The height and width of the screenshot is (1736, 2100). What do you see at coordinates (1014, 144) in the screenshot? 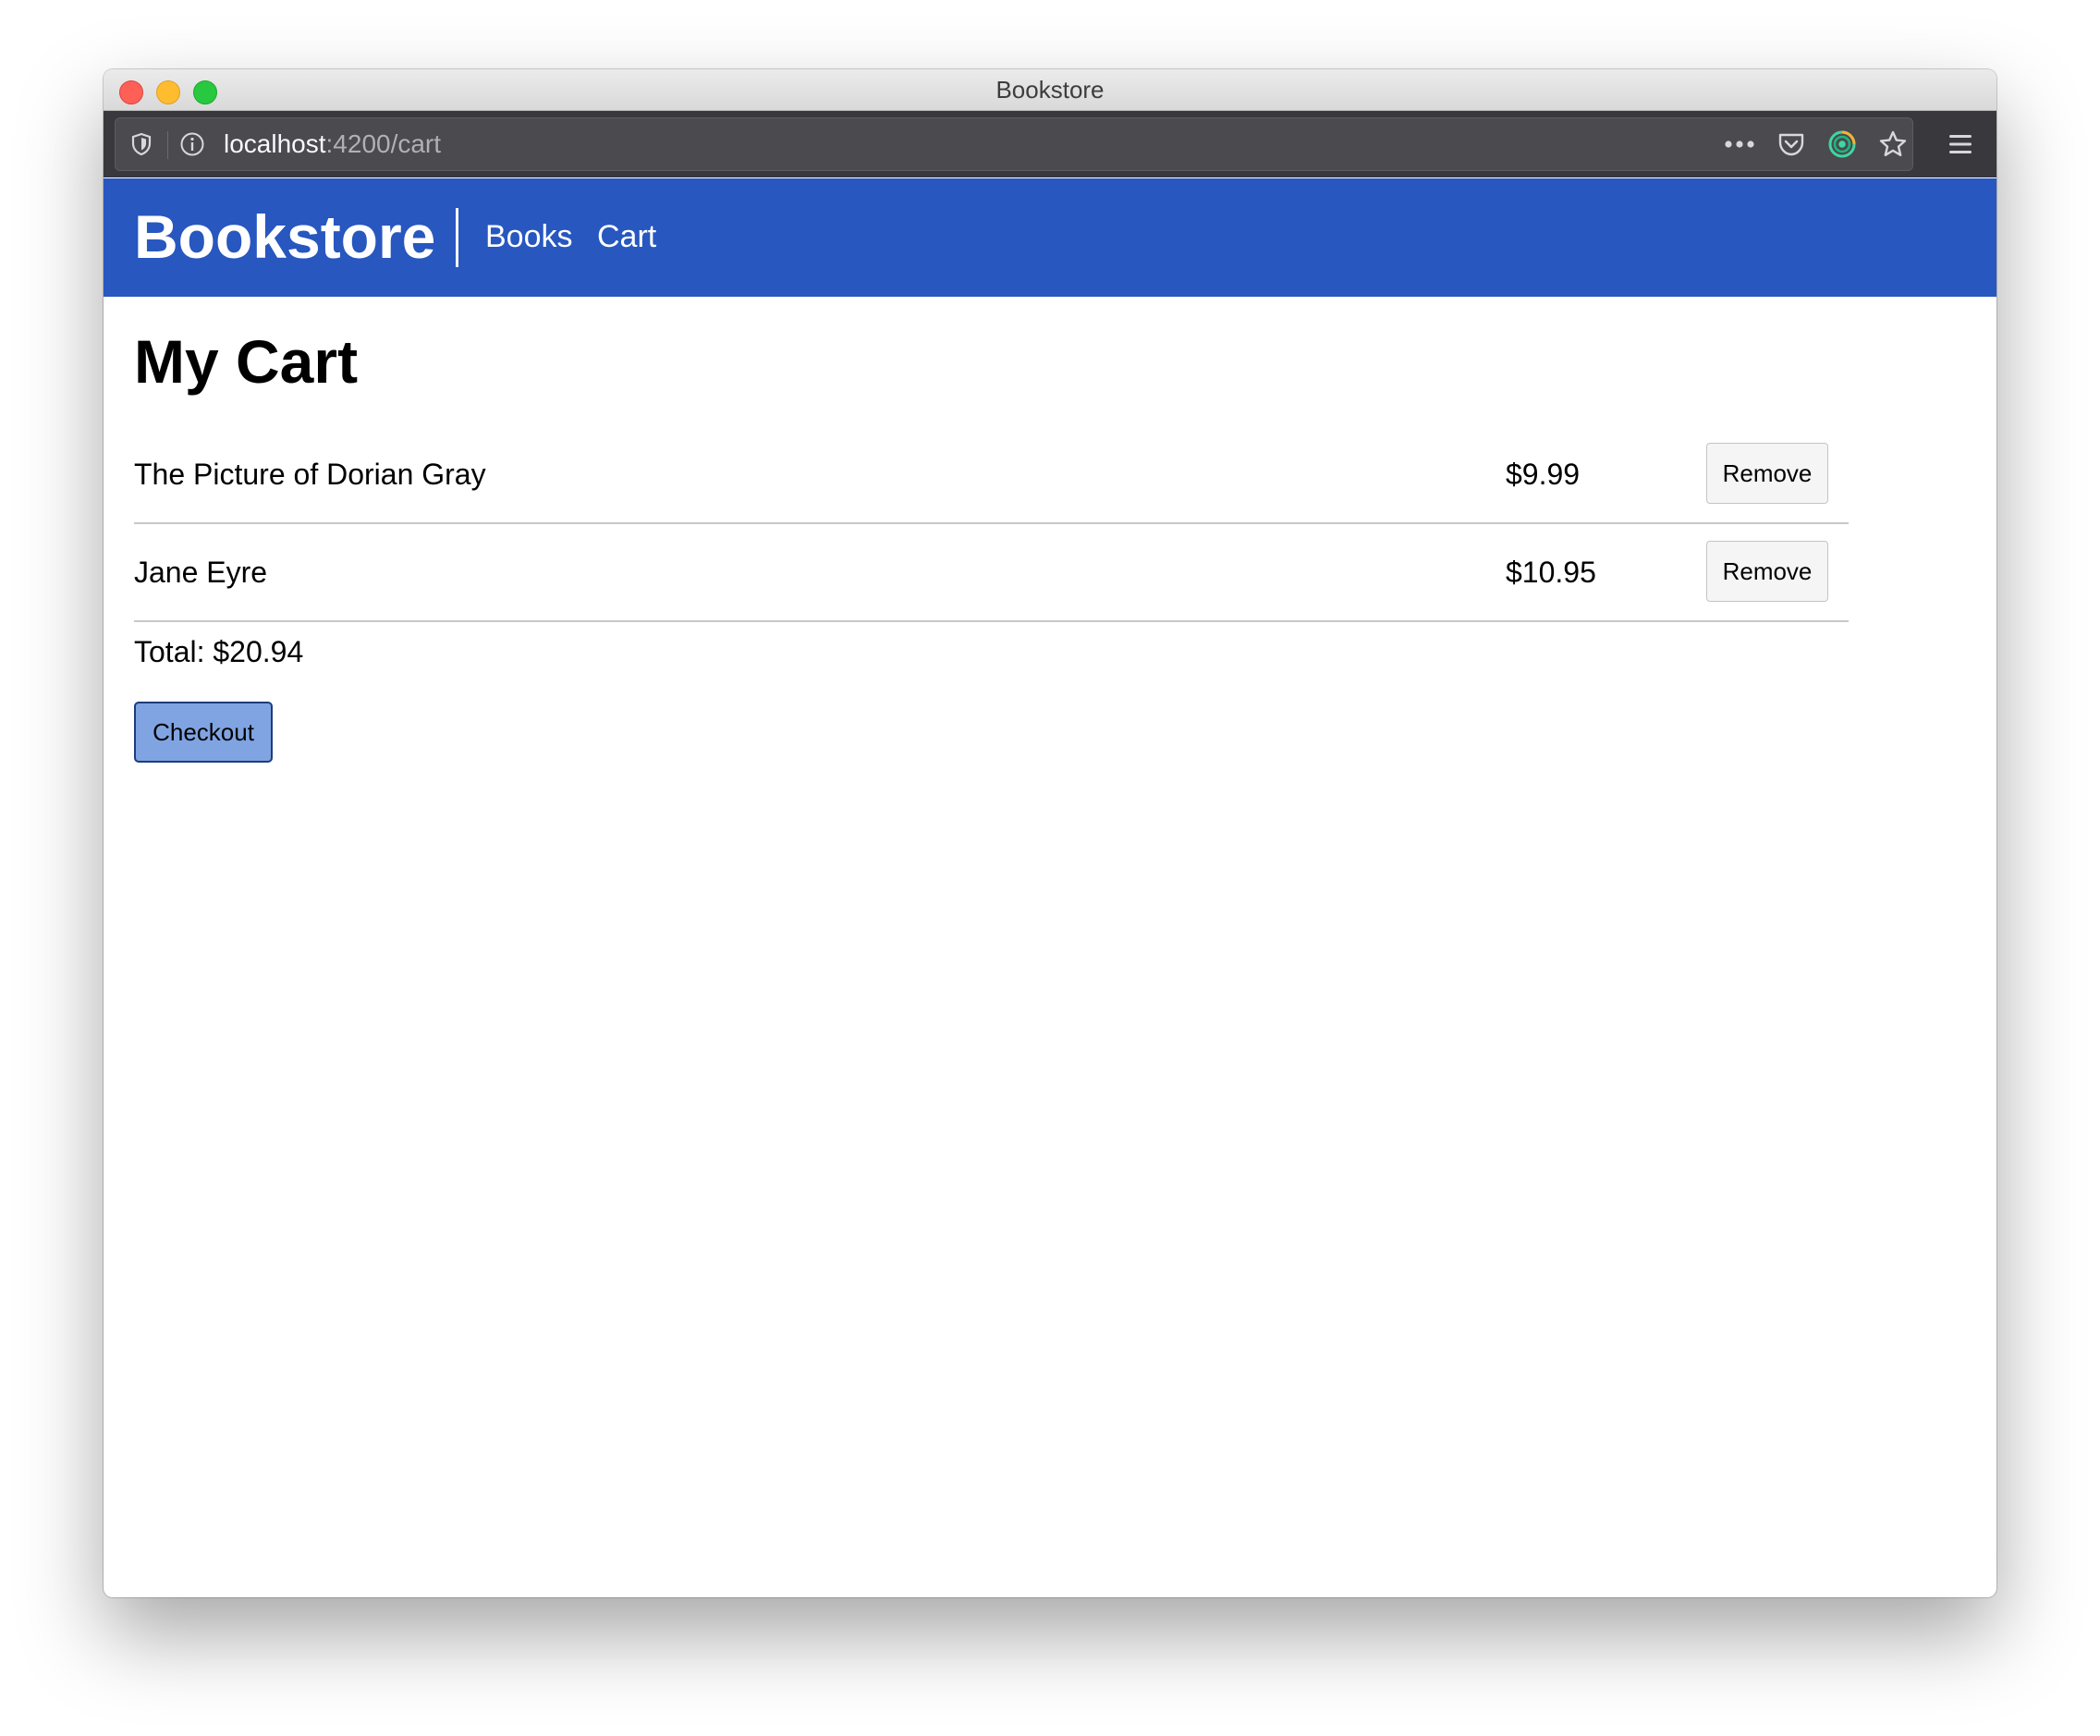
I see `address-bar: localhost:4200/cart` at bounding box center [1014, 144].